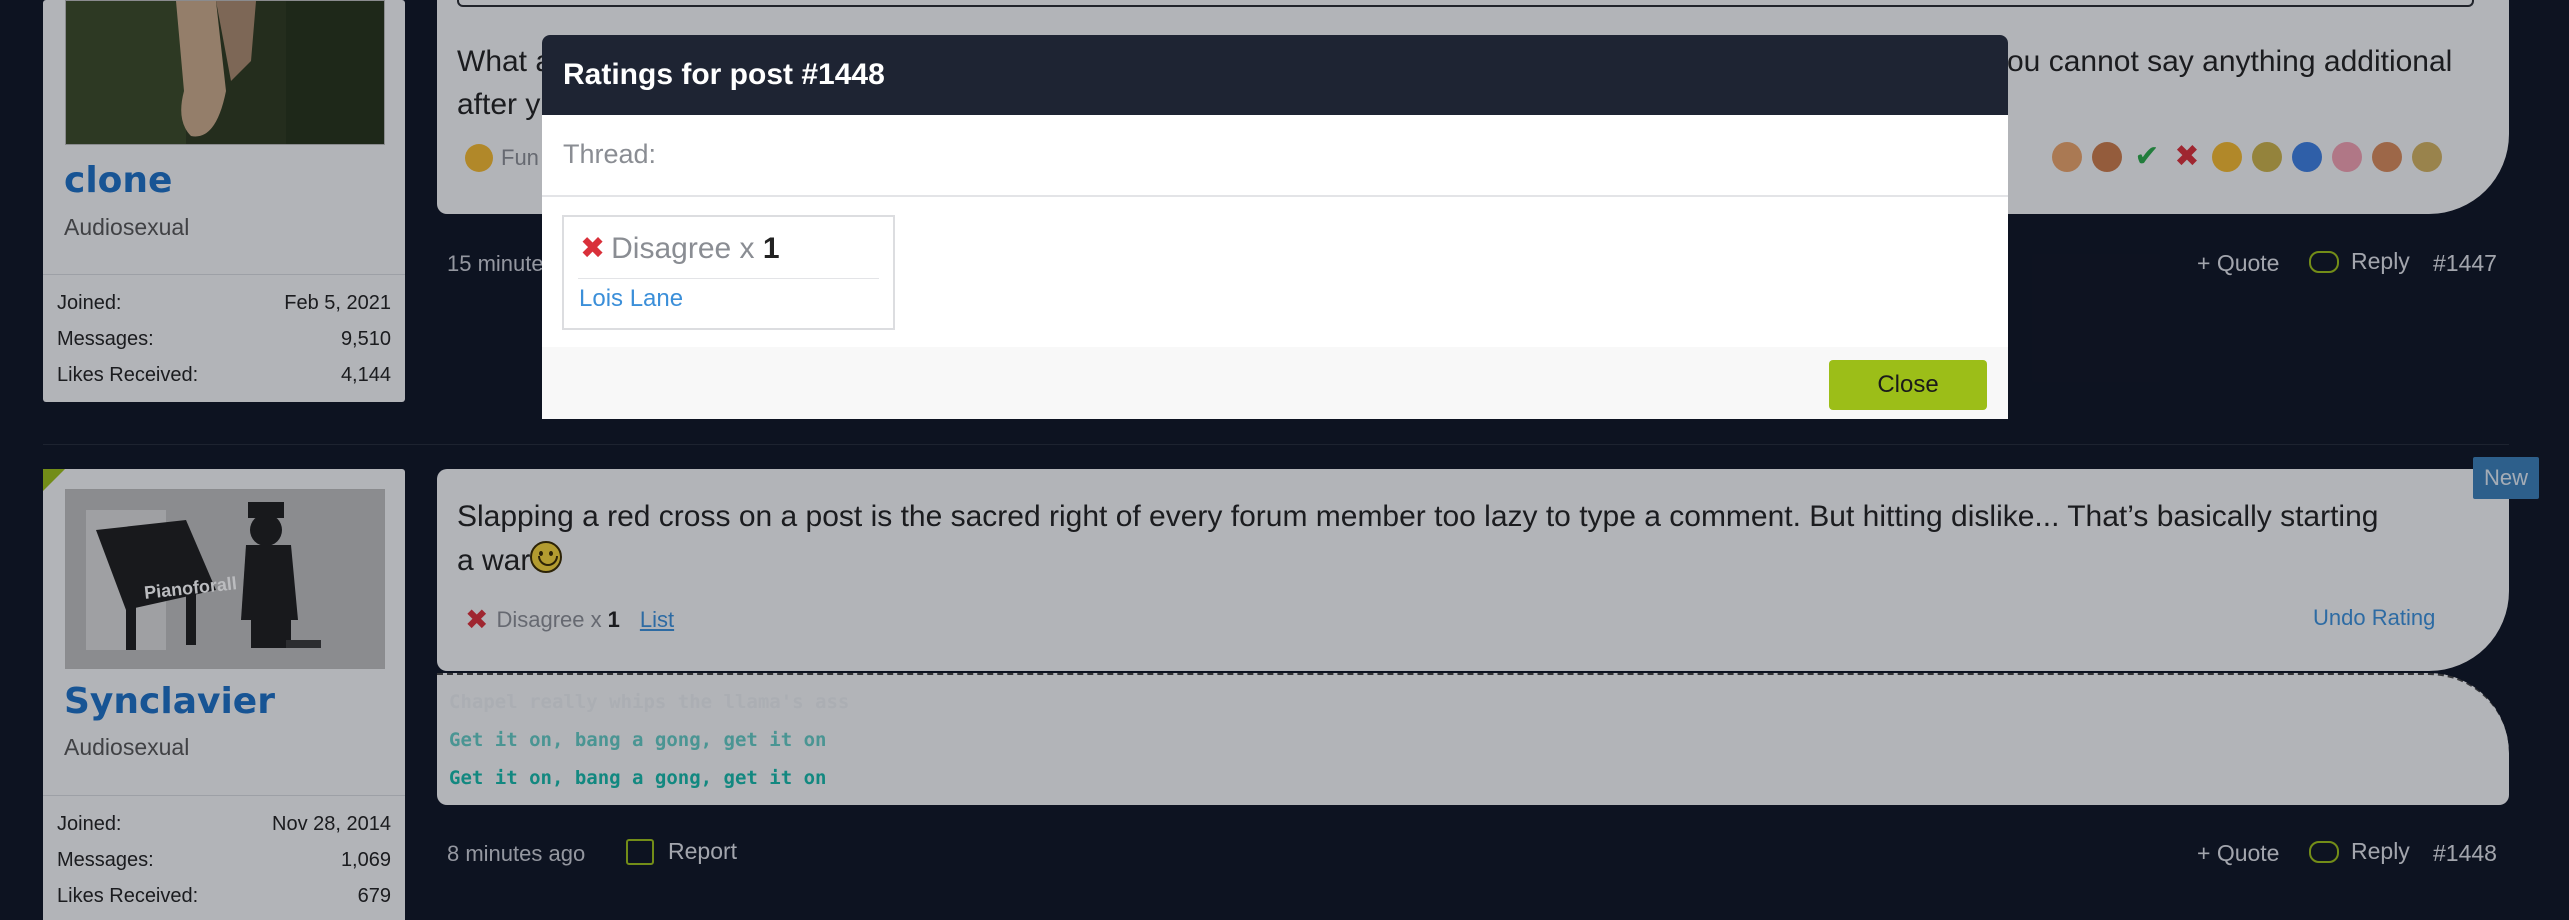  I want to click on rating-entry: ✖ Disagree x 1 Lois Lane, so click(728, 272).